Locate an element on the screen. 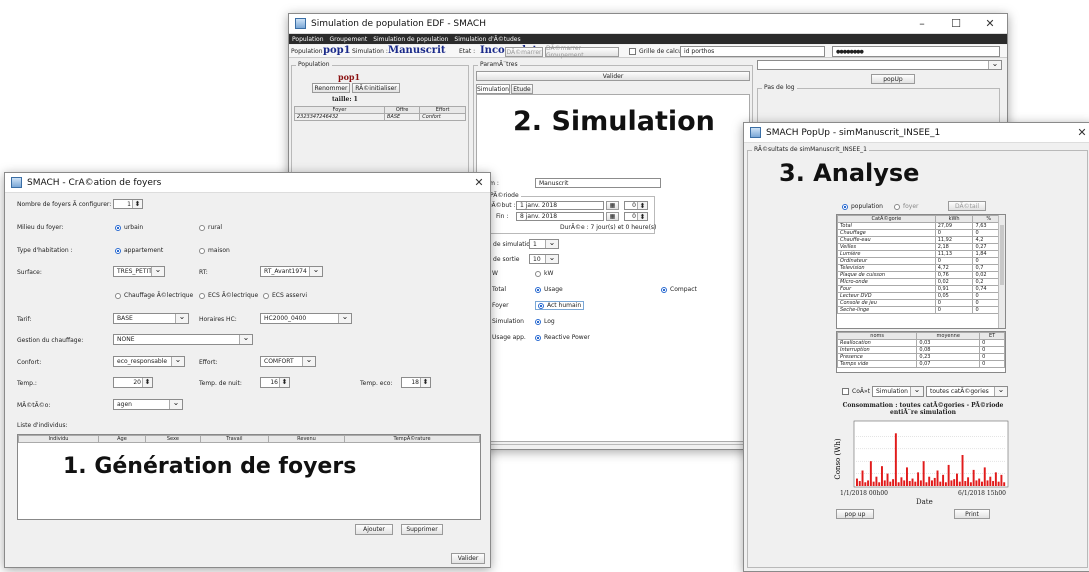 This screenshot has height=572, width=1089. demarrer-button: DÃ©marrer is located at coordinates (524, 52).